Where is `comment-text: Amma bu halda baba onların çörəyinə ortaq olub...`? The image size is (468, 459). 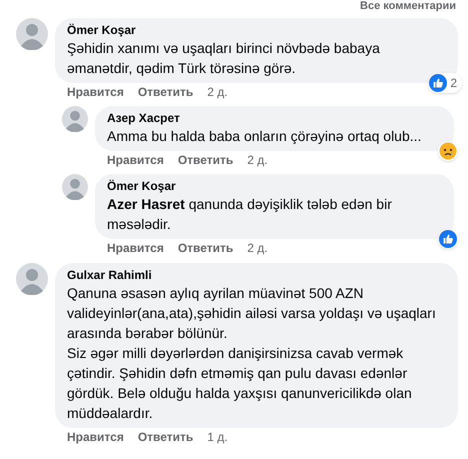
comment-text: Amma bu halda baba onların çörəyinə ortaq olub... is located at coordinates (264, 136).